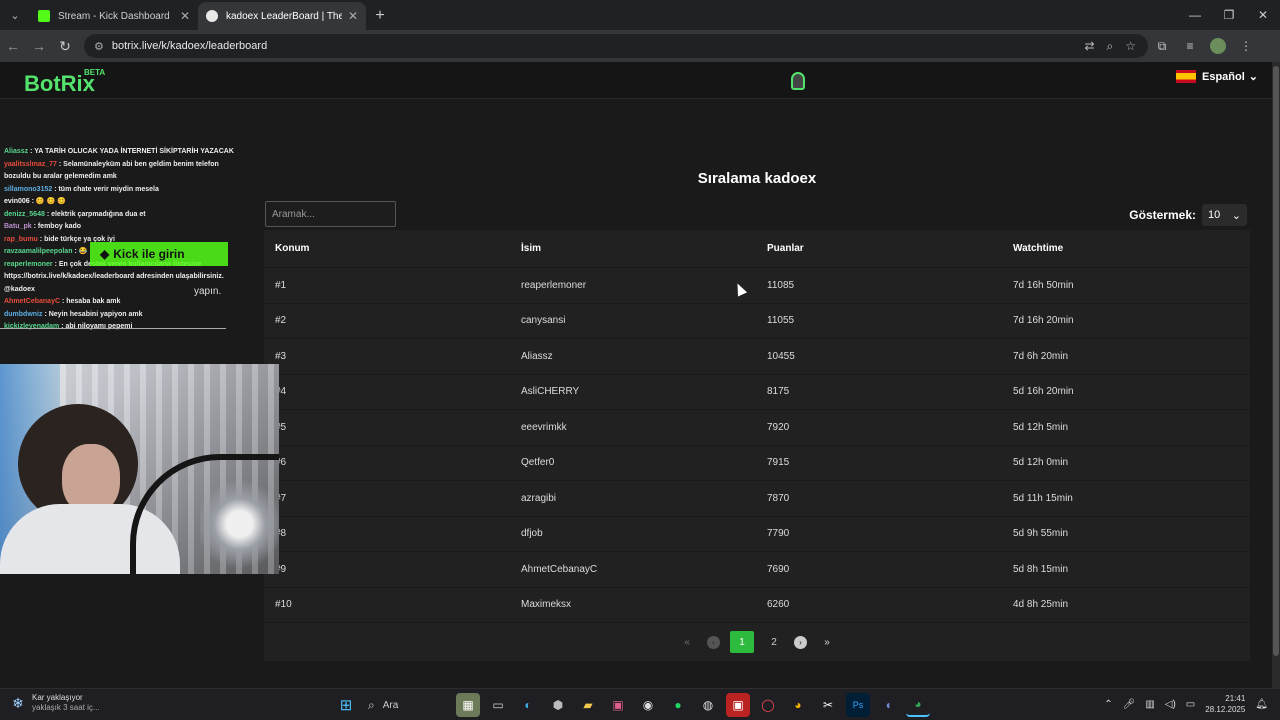  I want to click on chat-username: dumbdwniz, so click(23, 314).